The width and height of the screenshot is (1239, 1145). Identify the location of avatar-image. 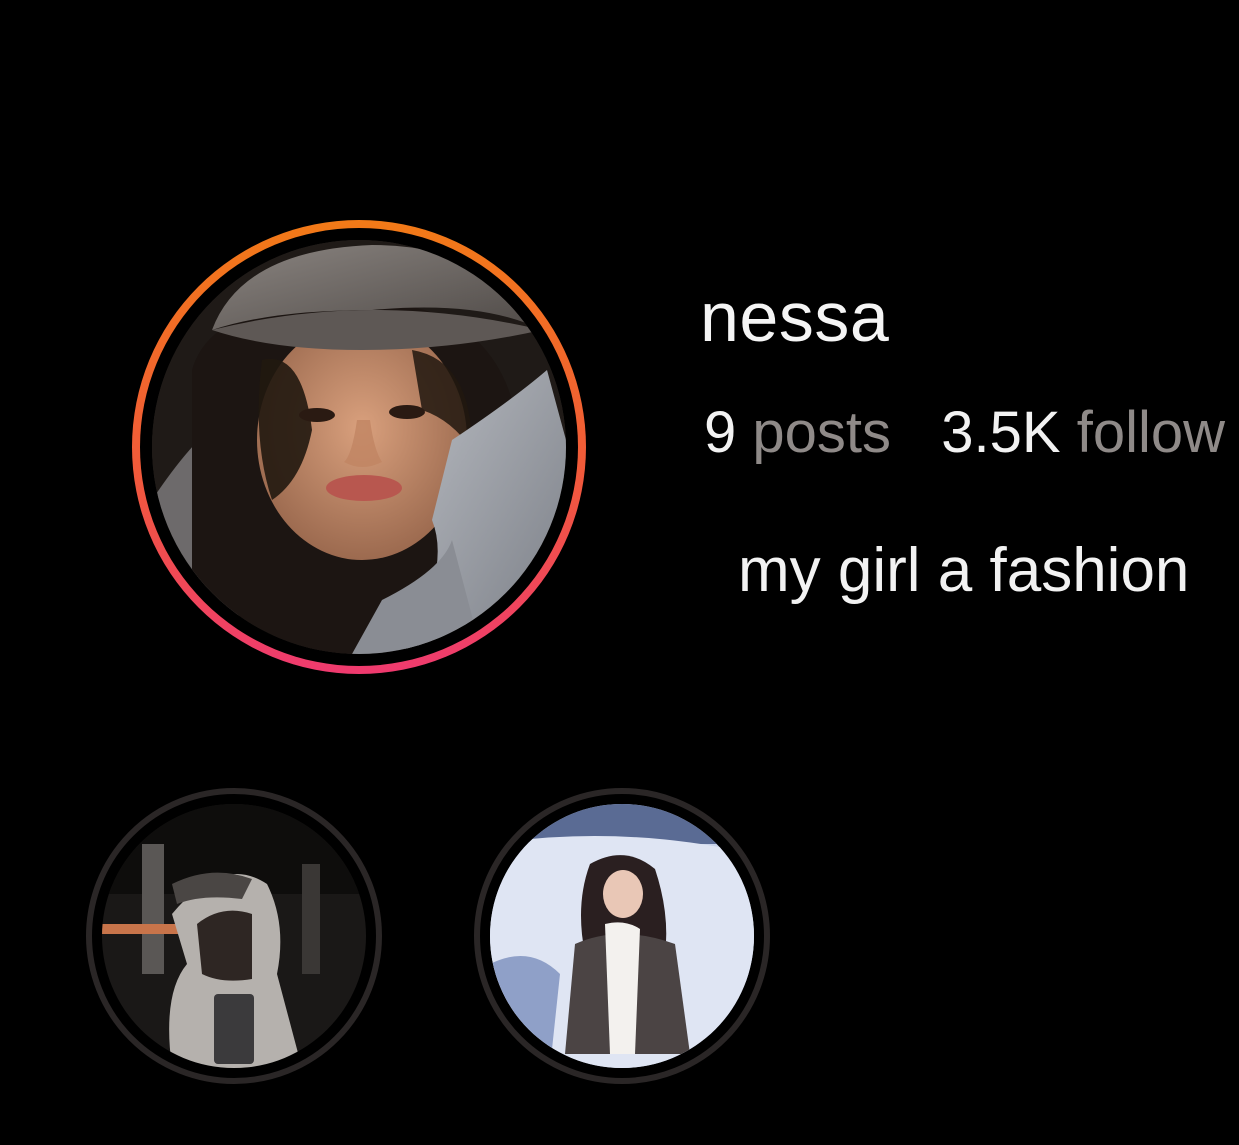
(359, 447).